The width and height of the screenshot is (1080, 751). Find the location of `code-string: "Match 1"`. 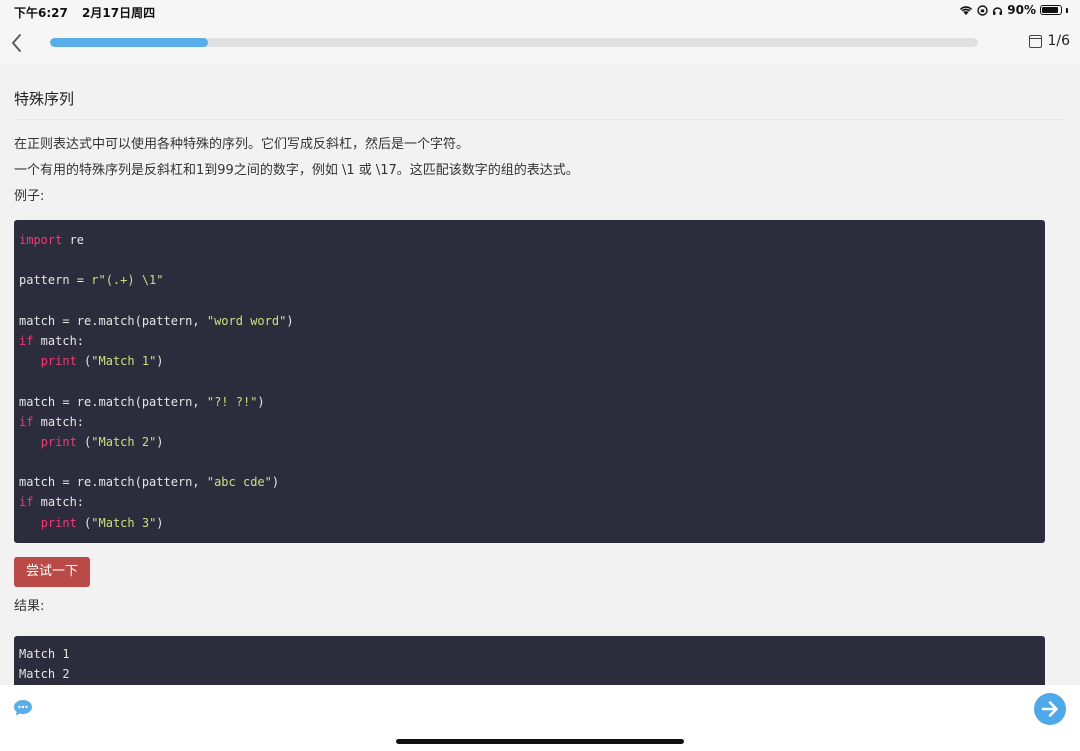

code-string: "Match 1" is located at coordinates (124, 361).